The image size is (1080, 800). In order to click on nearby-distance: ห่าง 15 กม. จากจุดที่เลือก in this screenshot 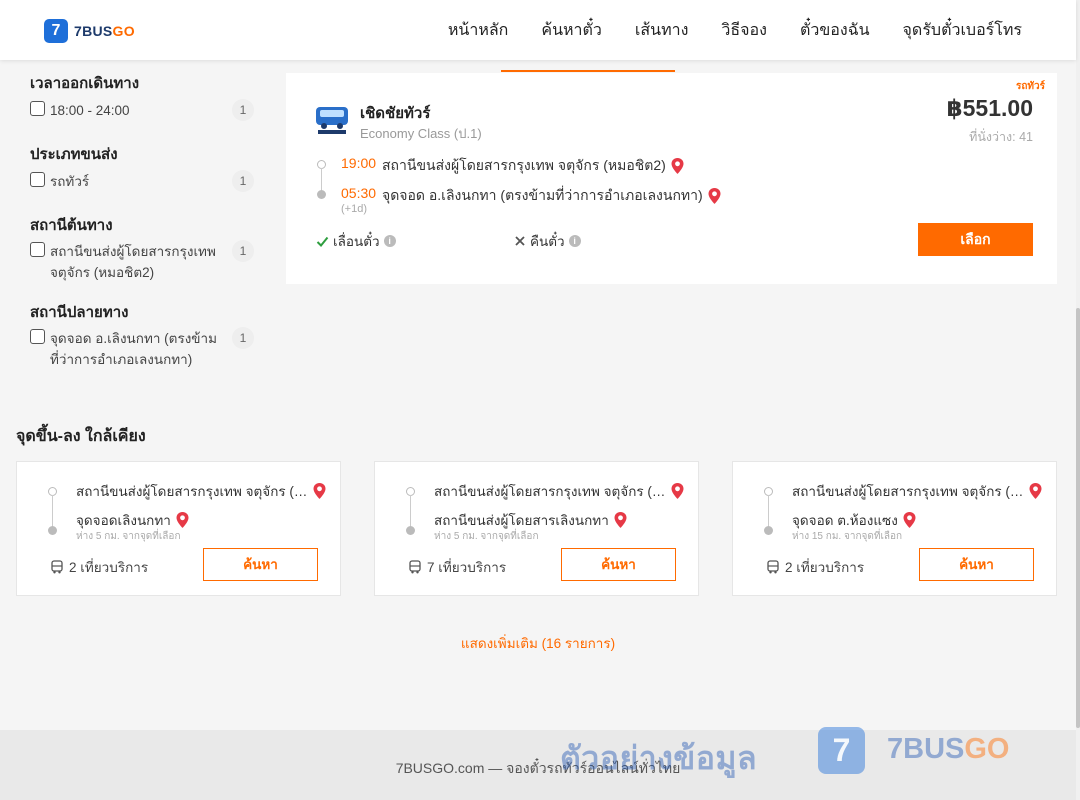, I will do `click(847, 536)`.